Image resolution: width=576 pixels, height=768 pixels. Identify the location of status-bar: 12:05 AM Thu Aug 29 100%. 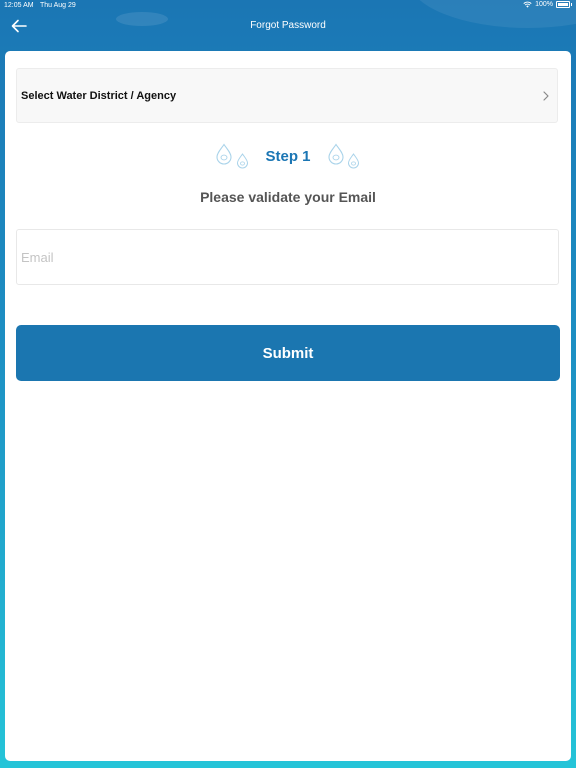
(288, 6).